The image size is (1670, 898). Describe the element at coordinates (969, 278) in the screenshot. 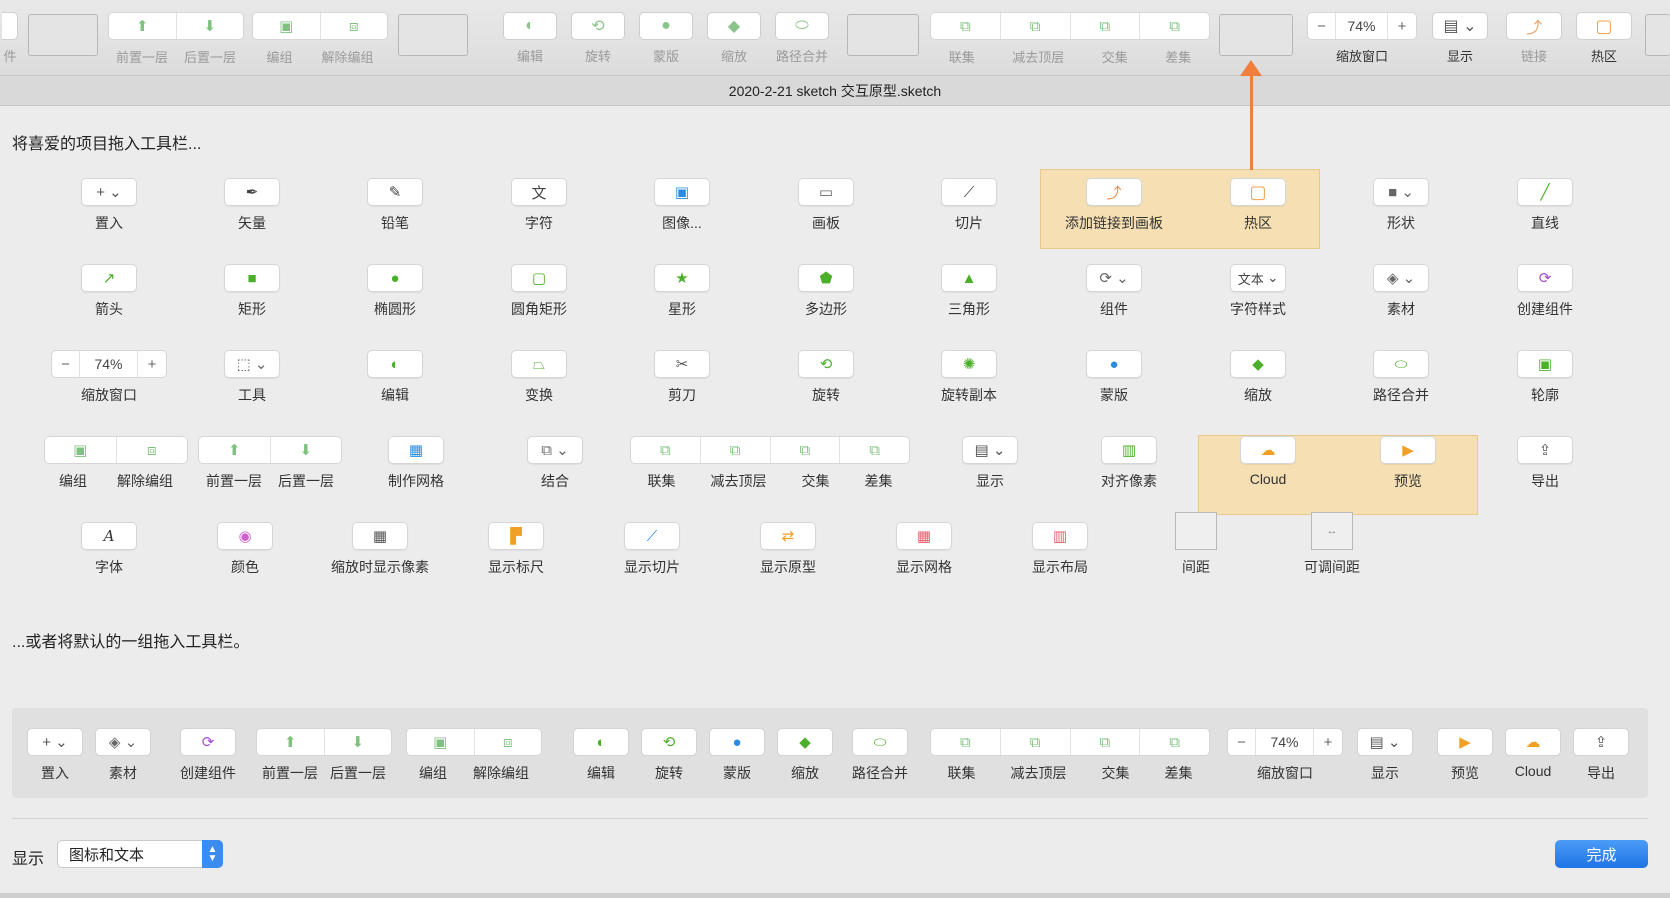

I see `triangle-icon: ▲` at that location.